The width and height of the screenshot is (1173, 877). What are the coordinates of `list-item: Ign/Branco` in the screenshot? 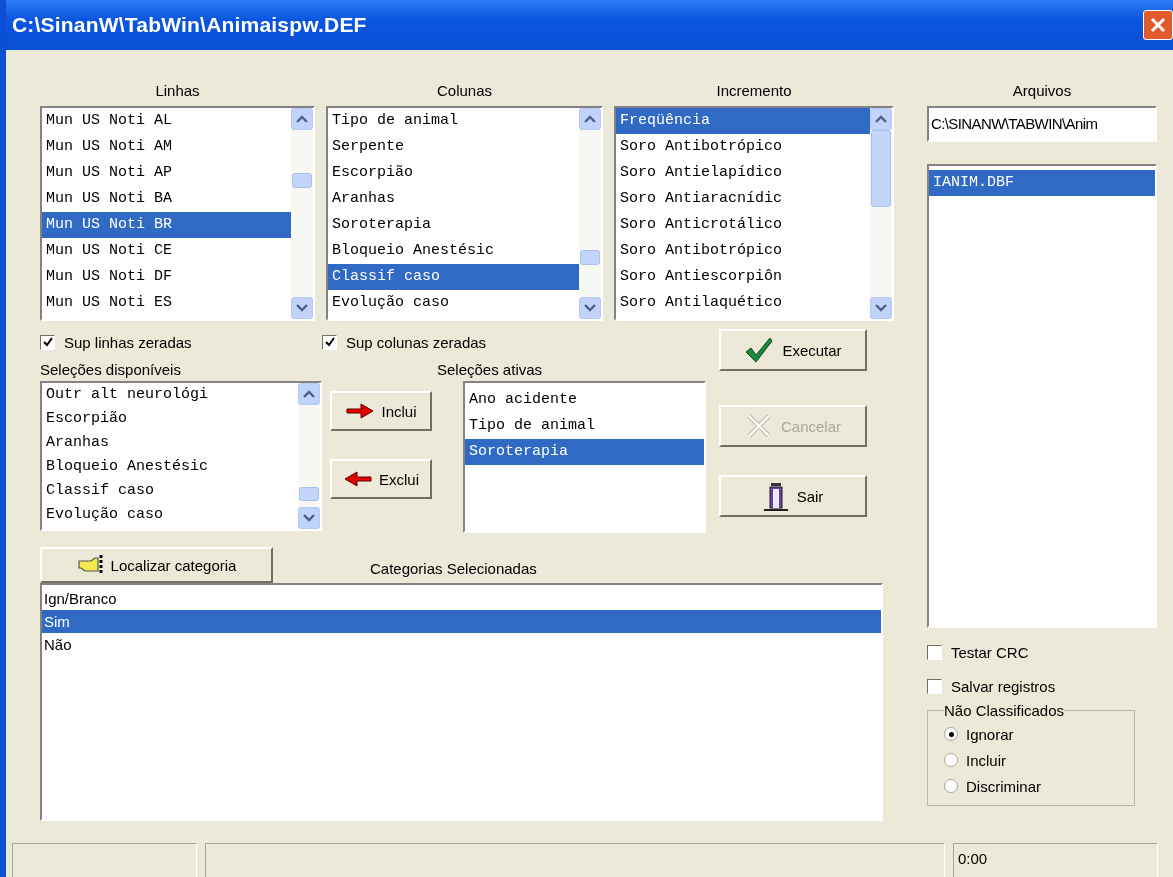 It's located at (461, 598).